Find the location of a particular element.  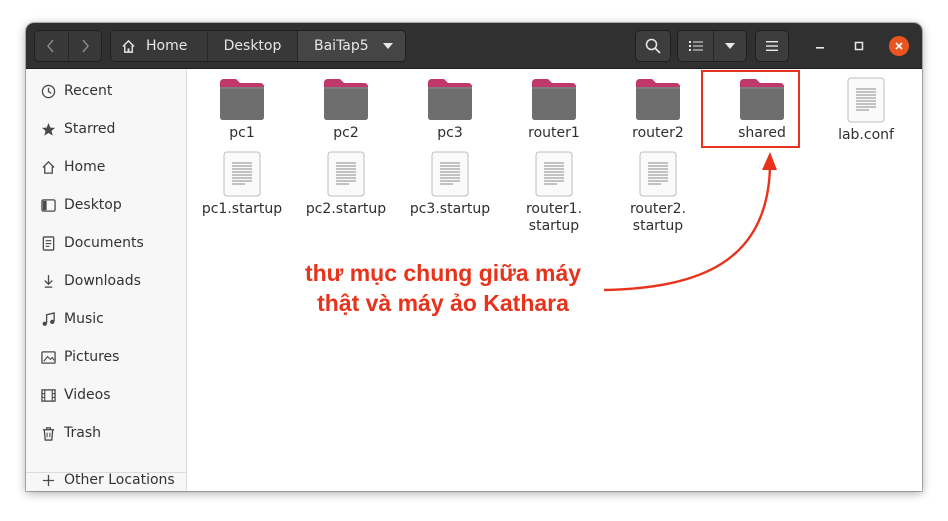

file-label: pc3.startup is located at coordinates (450, 209).